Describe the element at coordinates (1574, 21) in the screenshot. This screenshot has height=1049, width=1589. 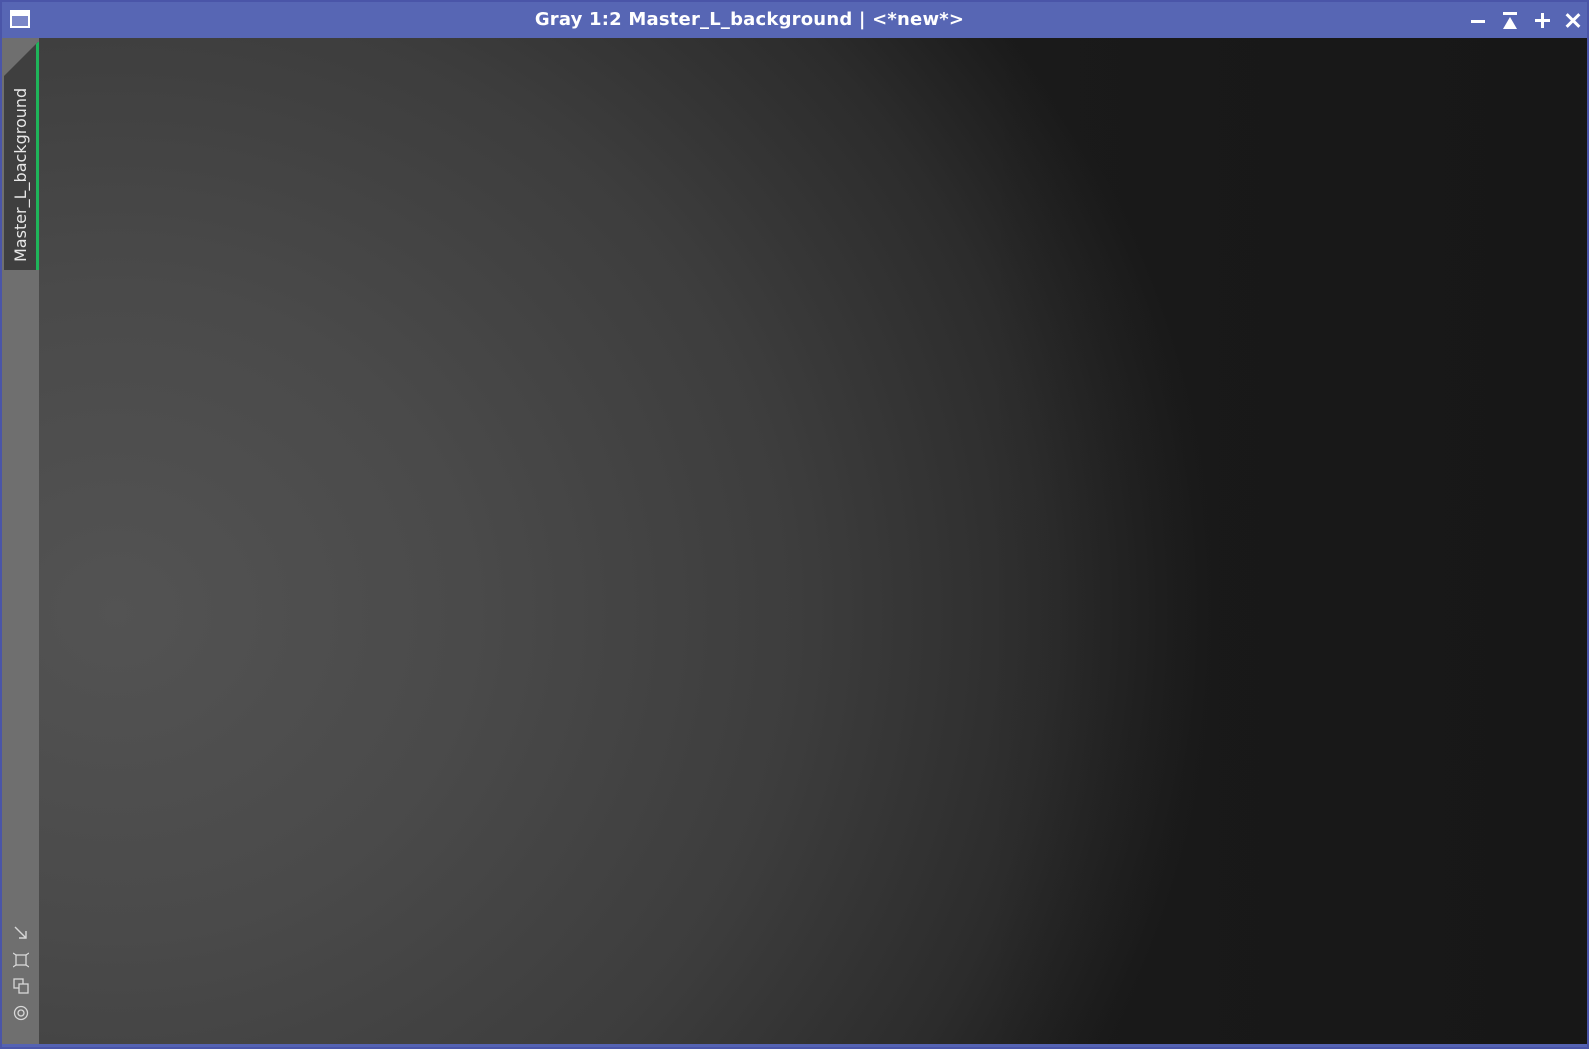
I see `close-icon` at that location.